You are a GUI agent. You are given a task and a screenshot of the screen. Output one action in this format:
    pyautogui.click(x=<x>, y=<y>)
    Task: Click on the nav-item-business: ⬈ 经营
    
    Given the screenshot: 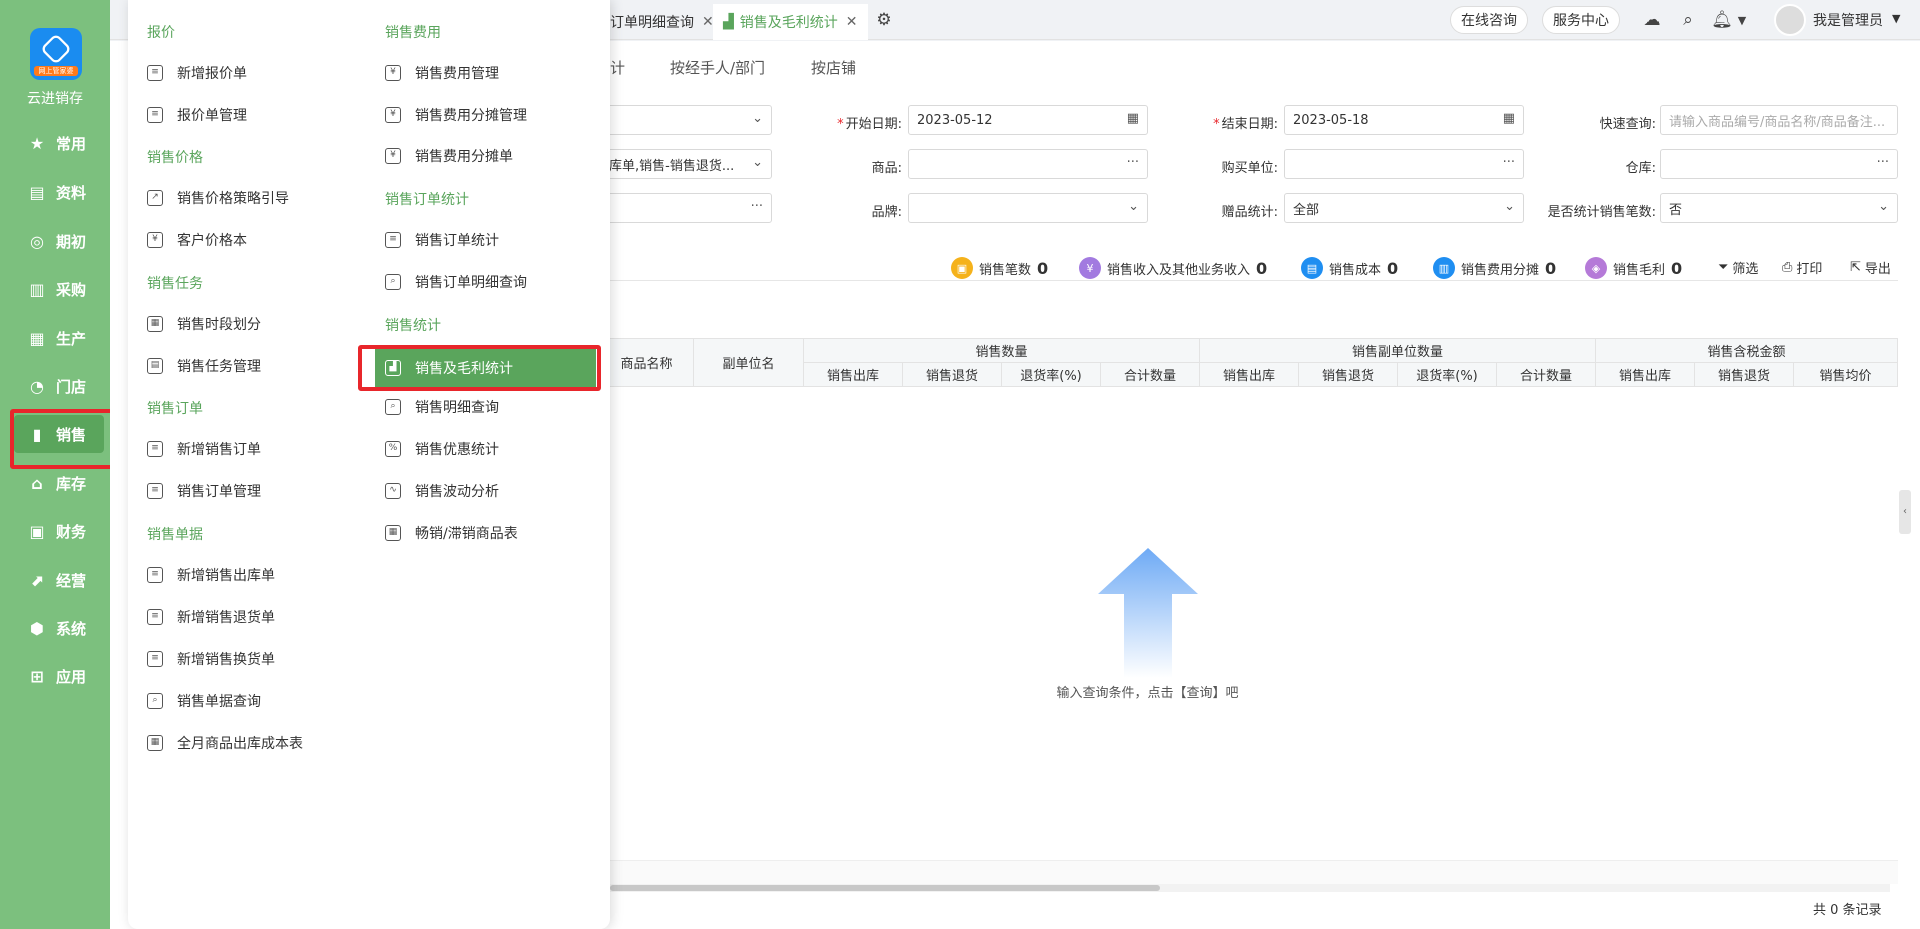 What is the action you would take?
    pyautogui.click(x=59, y=580)
    